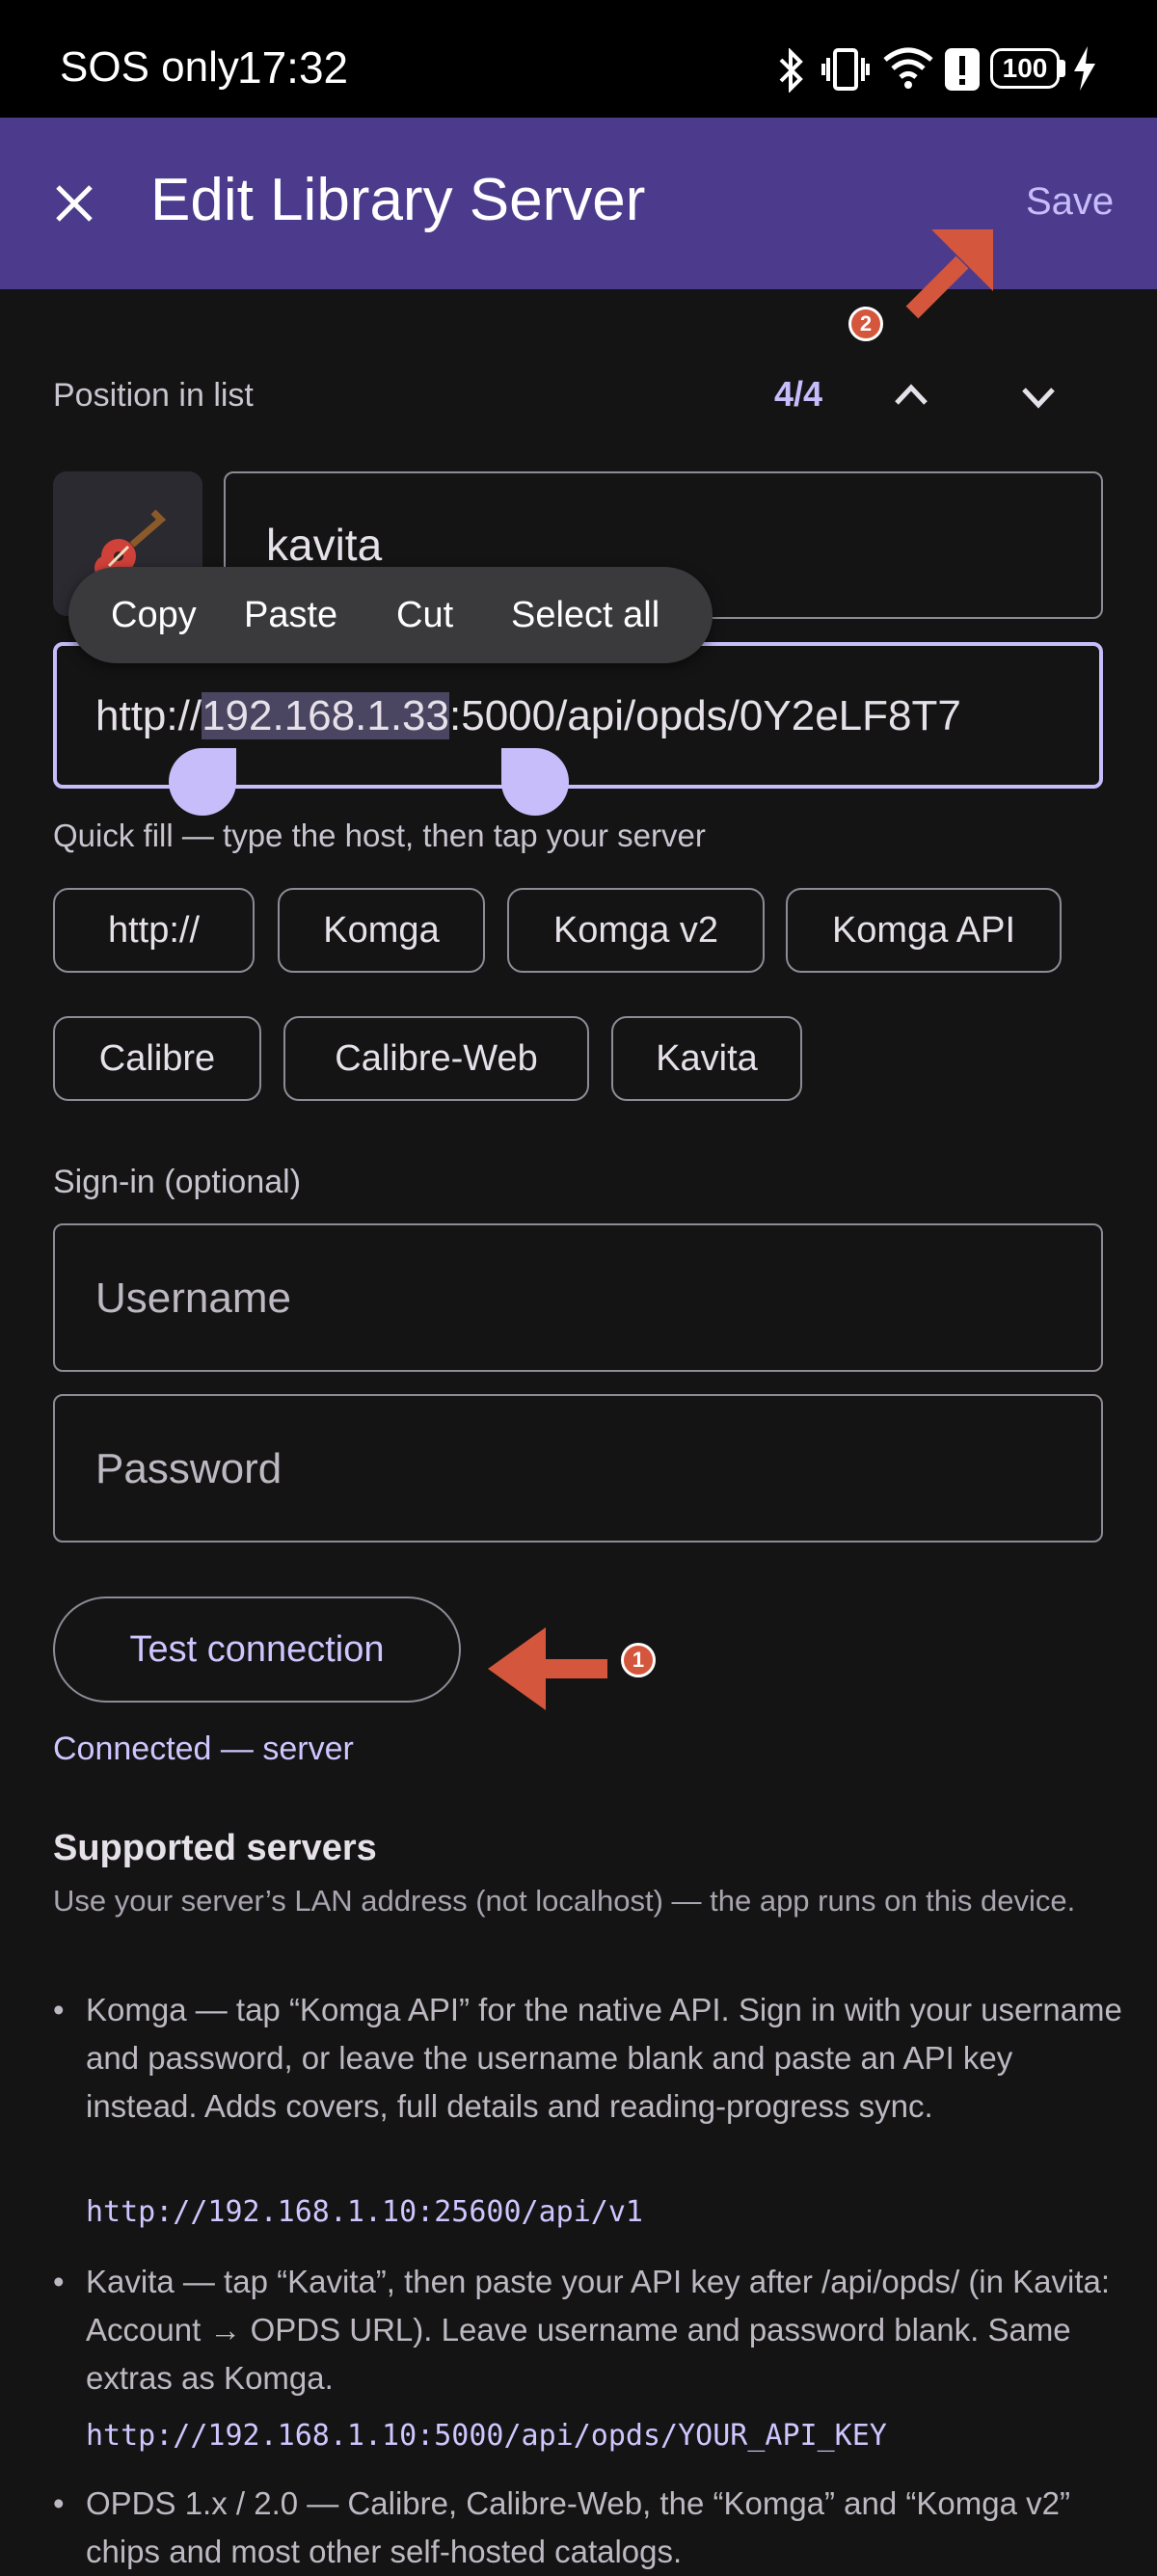  I want to click on chip-komga: Komga, so click(381, 931).